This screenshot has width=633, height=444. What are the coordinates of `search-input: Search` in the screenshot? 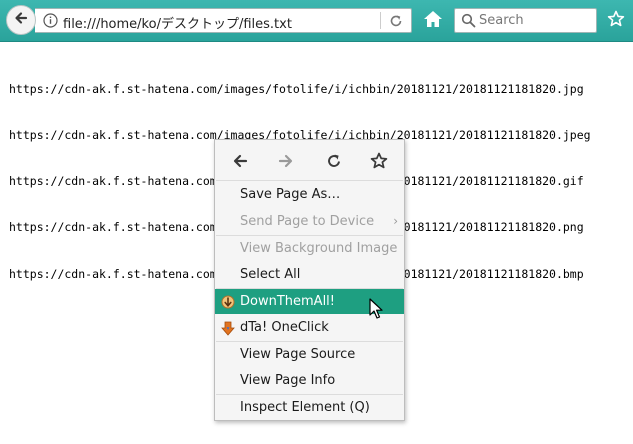 It's located at (501, 20).